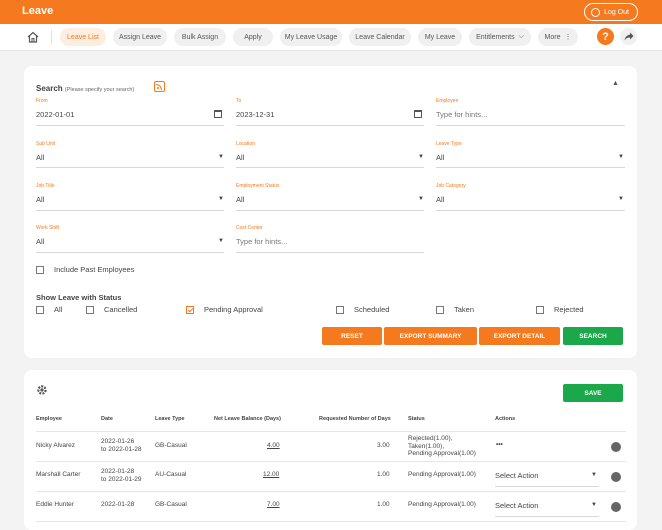 Image resolution: width=662 pixels, height=530 pixels. I want to click on tab-leave-calendar: Leave Calendar, so click(380, 37).